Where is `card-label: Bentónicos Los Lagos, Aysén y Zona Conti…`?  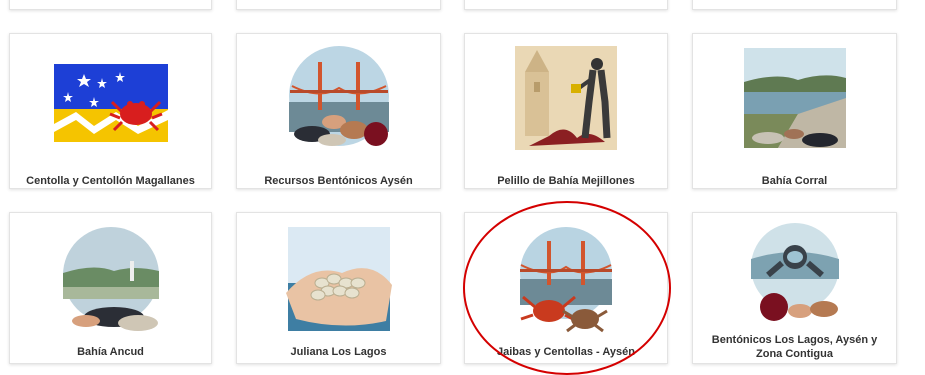 card-label: Bentónicos Los Lagos, Aysén y Zona Conti… is located at coordinates (794, 347).